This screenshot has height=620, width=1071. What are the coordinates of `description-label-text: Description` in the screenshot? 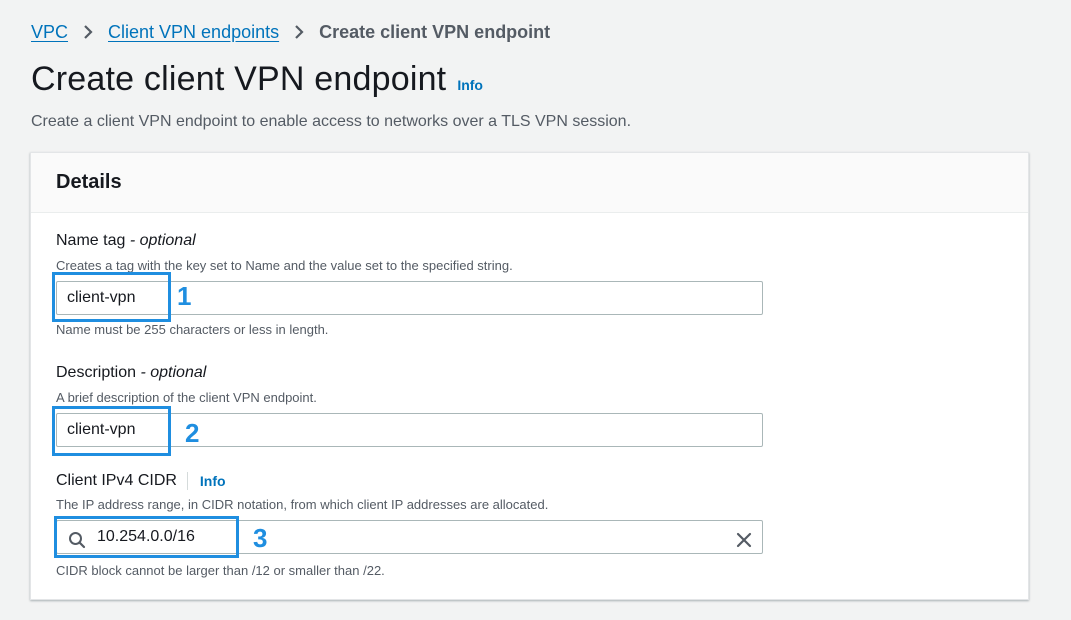 It's located at (96, 372).